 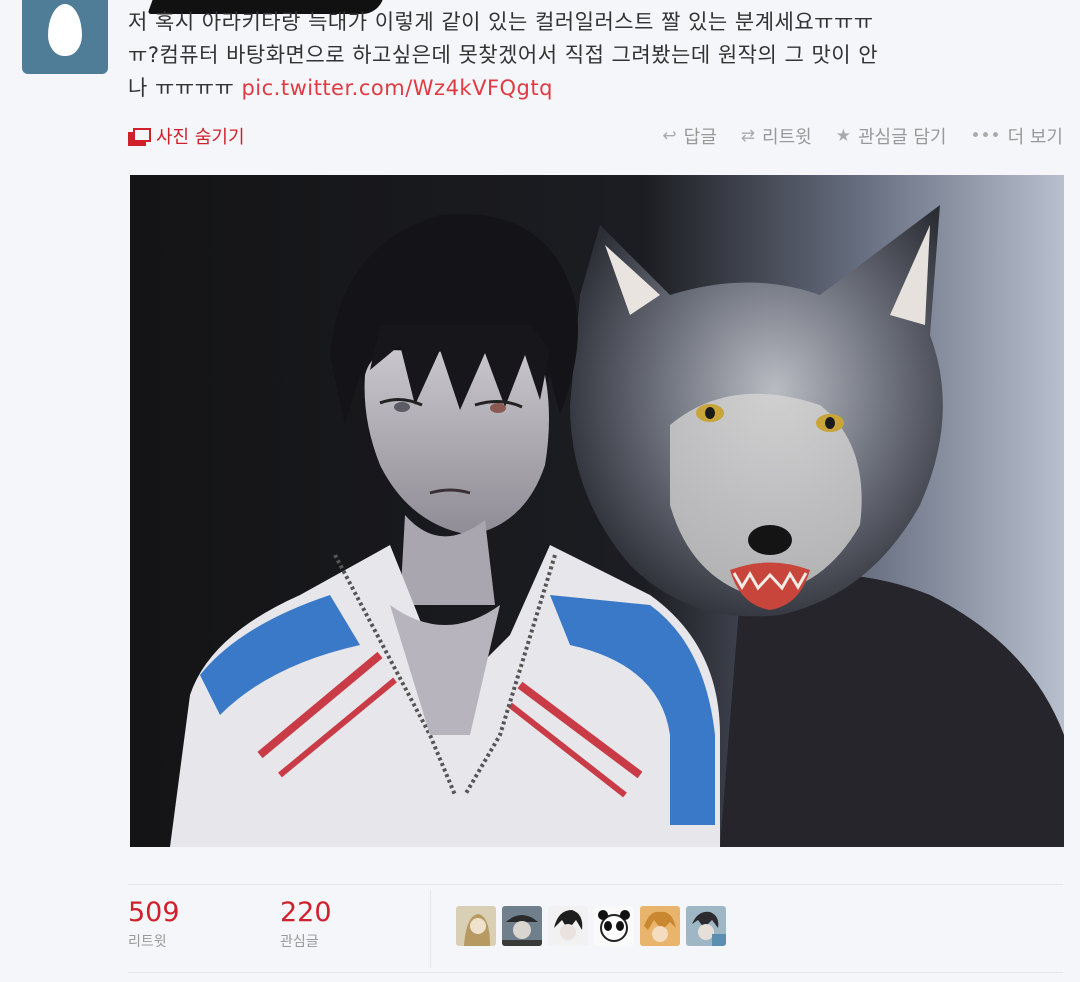 What do you see at coordinates (65, 30) in the screenshot?
I see `default-egg-icon` at bounding box center [65, 30].